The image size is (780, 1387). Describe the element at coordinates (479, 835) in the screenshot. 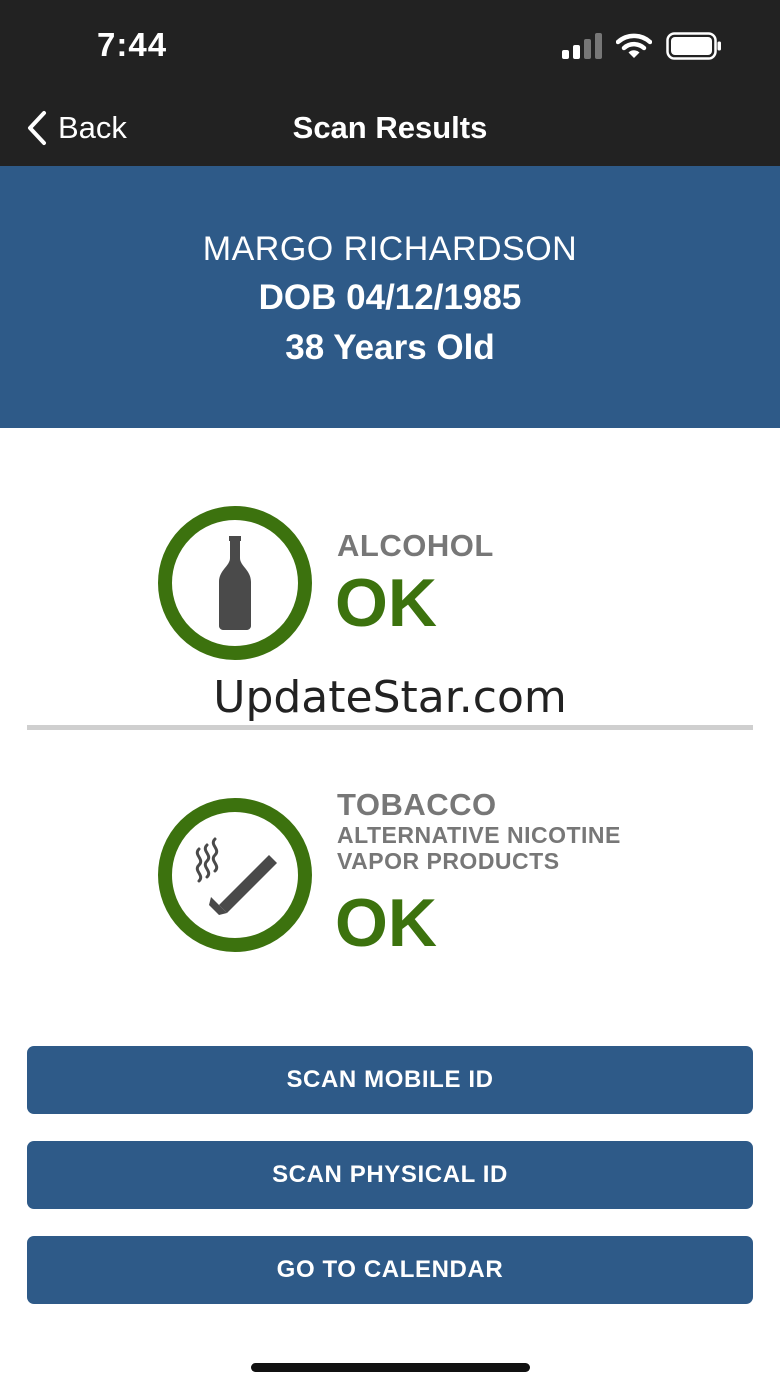

I see `tobacco-subtitle-line1: ALTERNATIVE NICOTINE` at that location.